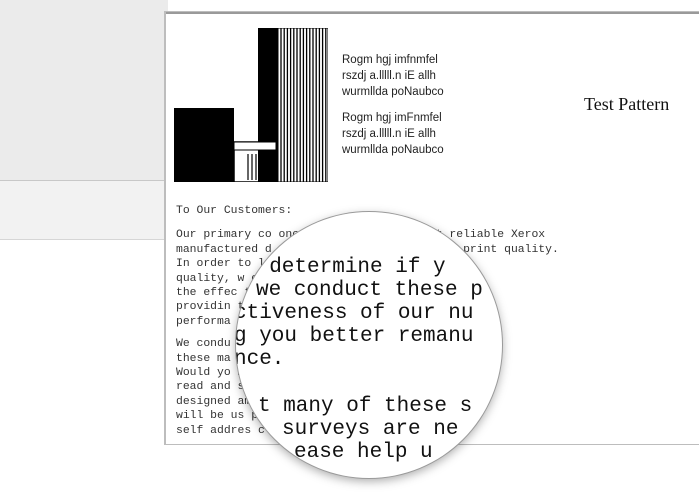 This screenshot has height=495, width=699. What do you see at coordinates (345, 267) in the screenshot?
I see `magnified-line: o determine if y` at bounding box center [345, 267].